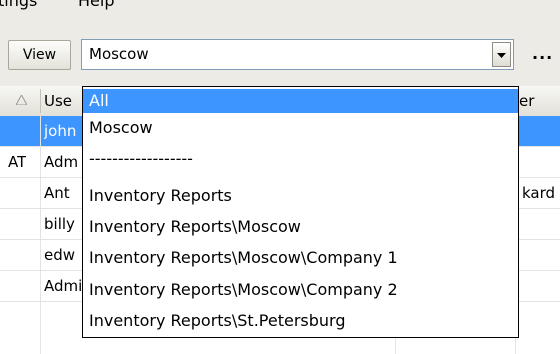  What do you see at coordinates (58, 101) in the screenshot?
I see `column-header-user: Use` at bounding box center [58, 101].